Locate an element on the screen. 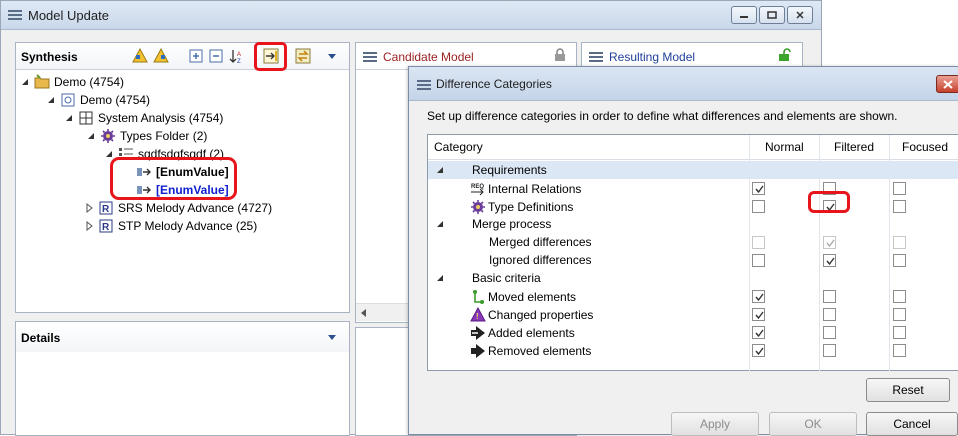  resulting-model-icon is located at coordinates (596, 57).